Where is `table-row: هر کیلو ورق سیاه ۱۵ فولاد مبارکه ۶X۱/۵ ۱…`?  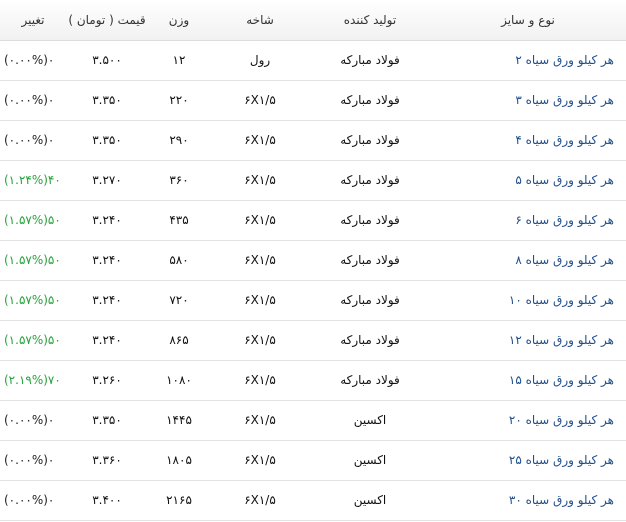 table-row: هر کیلو ورق سیاه ۱۵ فولاد مبارکه ۶X۱/۵ ۱… is located at coordinates (313, 380).